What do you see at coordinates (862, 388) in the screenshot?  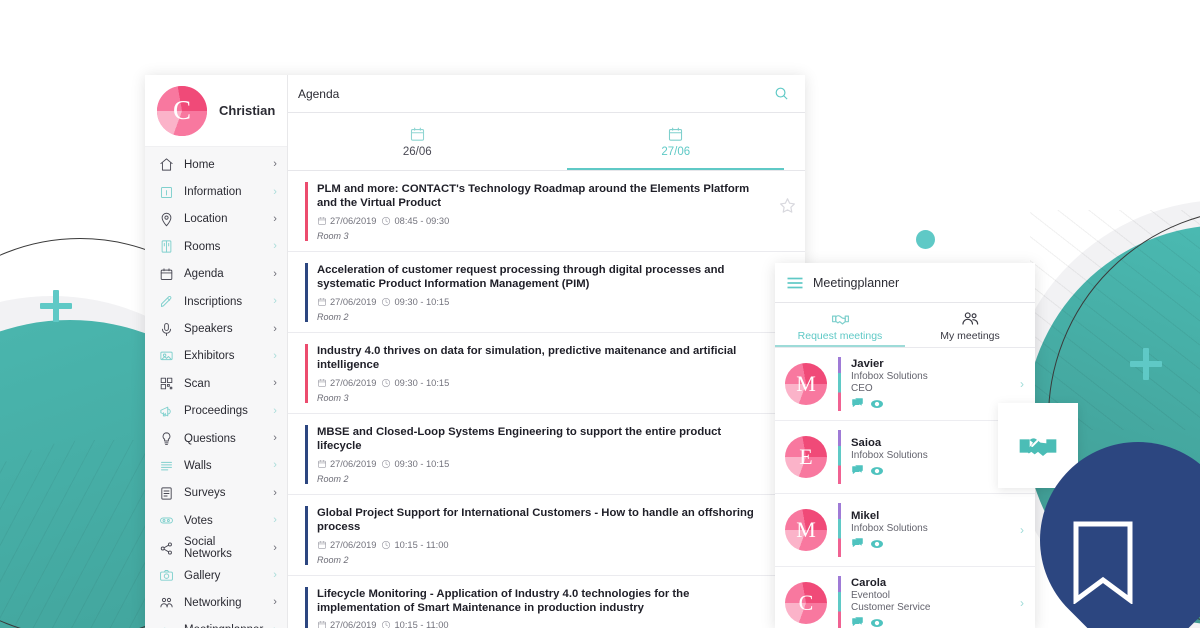 I see `contact-role: CEO` at bounding box center [862, 388].